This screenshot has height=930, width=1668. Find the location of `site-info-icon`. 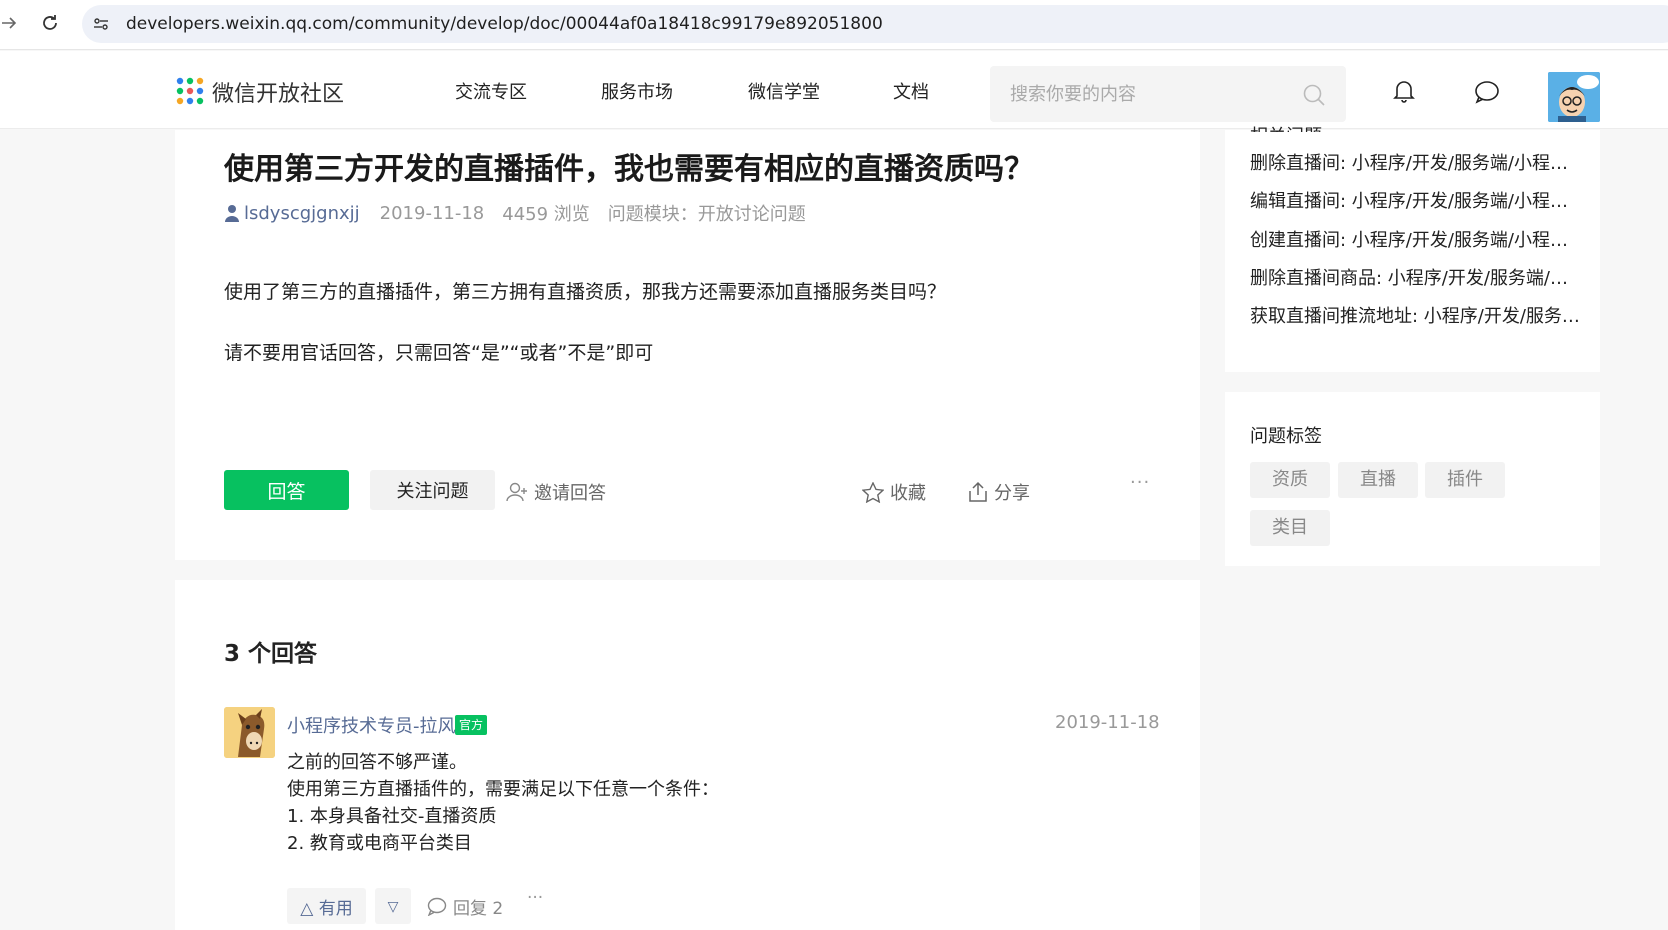

site-info-icon is located at coordinates (101, 24).